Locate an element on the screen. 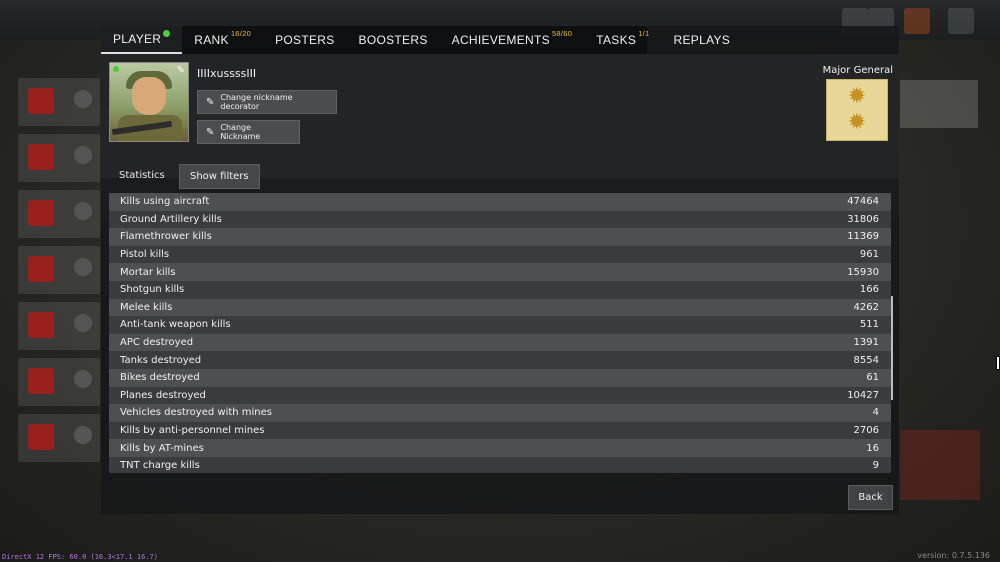 This screenshot has width=1000, height=562. avatar: ✎ is located at coordinates (149, 102).